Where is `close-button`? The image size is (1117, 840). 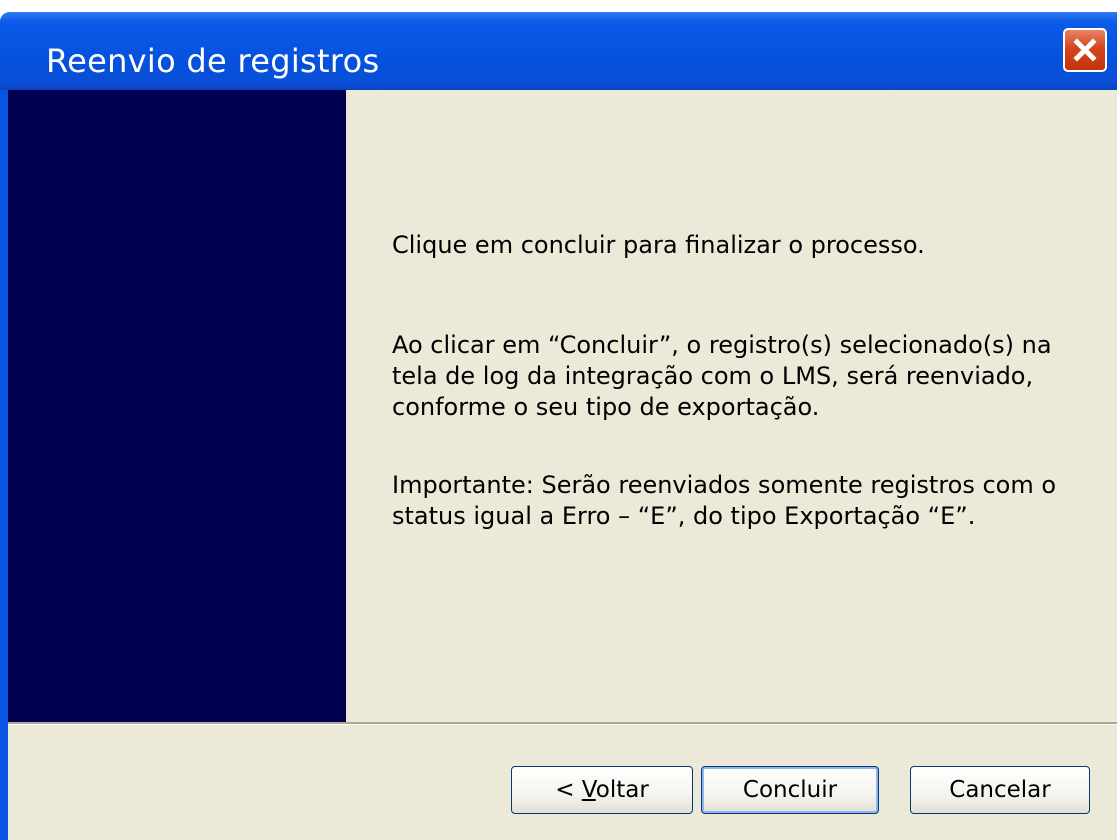
close-button is located at coordinates (1085, 50).